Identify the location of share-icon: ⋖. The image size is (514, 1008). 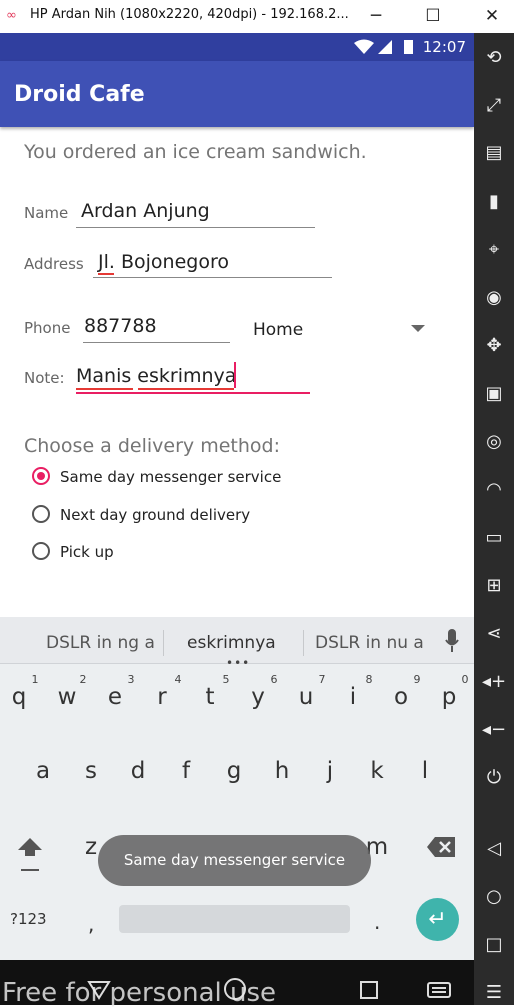
(494, 634).